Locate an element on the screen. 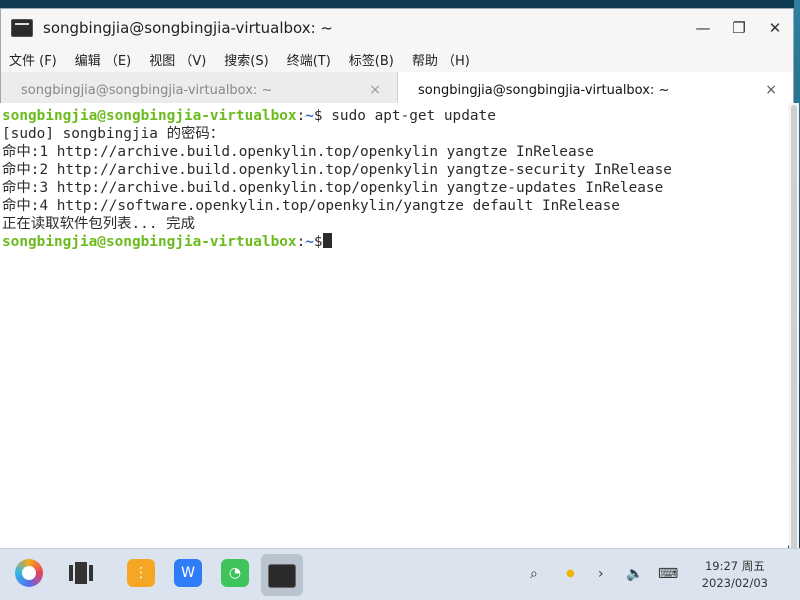 This screenshot has height=600, width=800. terminal-app-icon is located at coordinates (22, 27).